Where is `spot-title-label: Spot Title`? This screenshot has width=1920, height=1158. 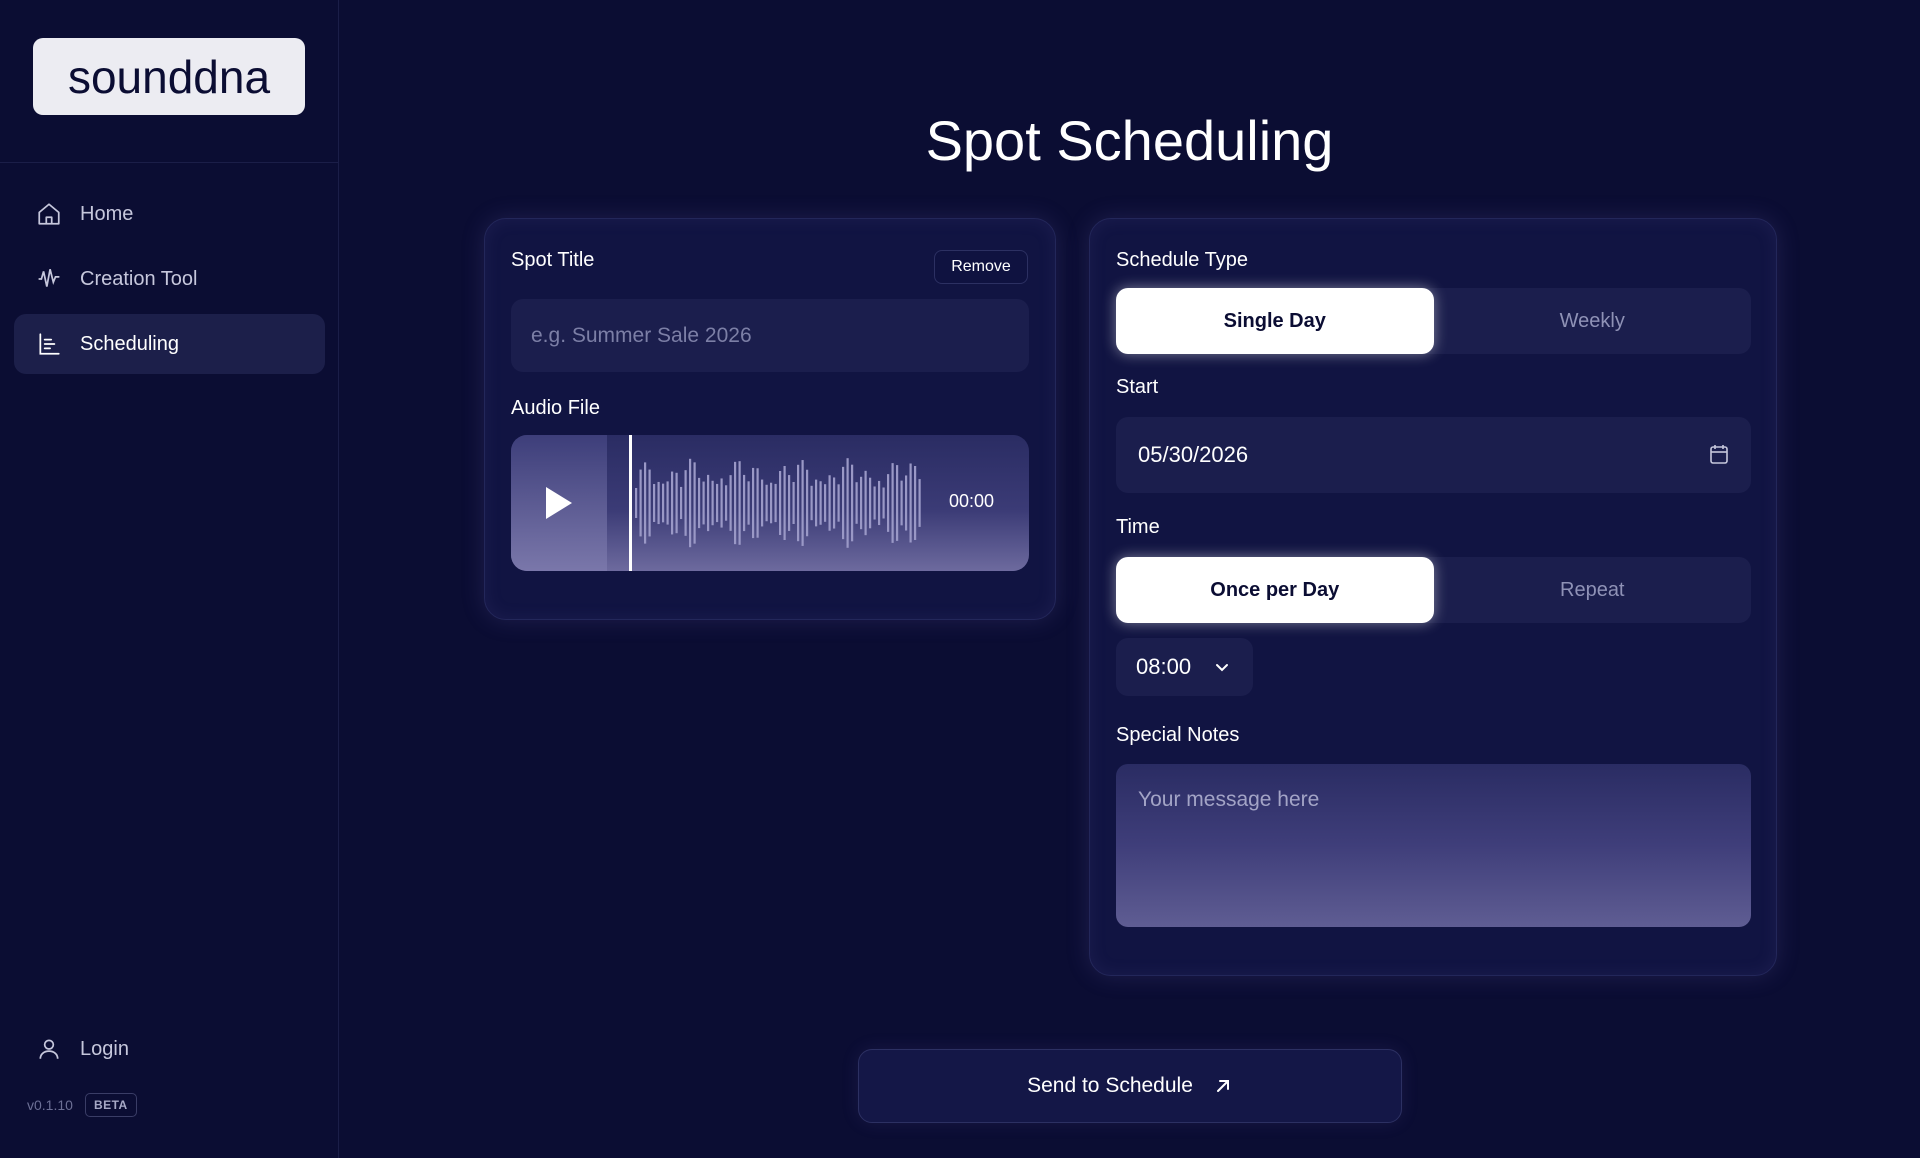
spot-title-label: Spot Title is located at coordinates (553, 260).